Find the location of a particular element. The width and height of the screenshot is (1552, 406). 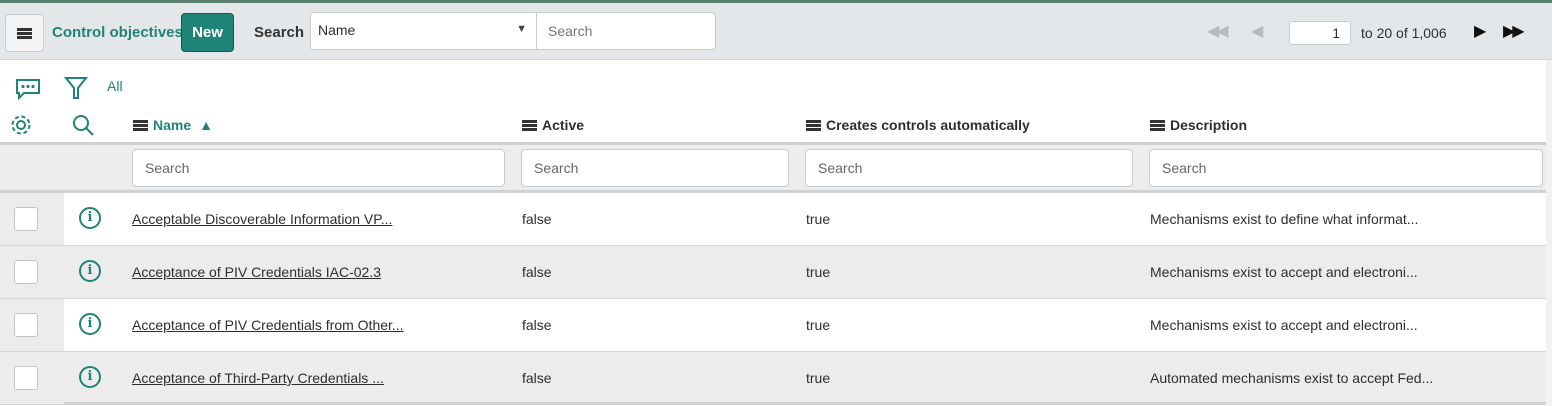

column-label: Name is located at coordinates (172, 125).